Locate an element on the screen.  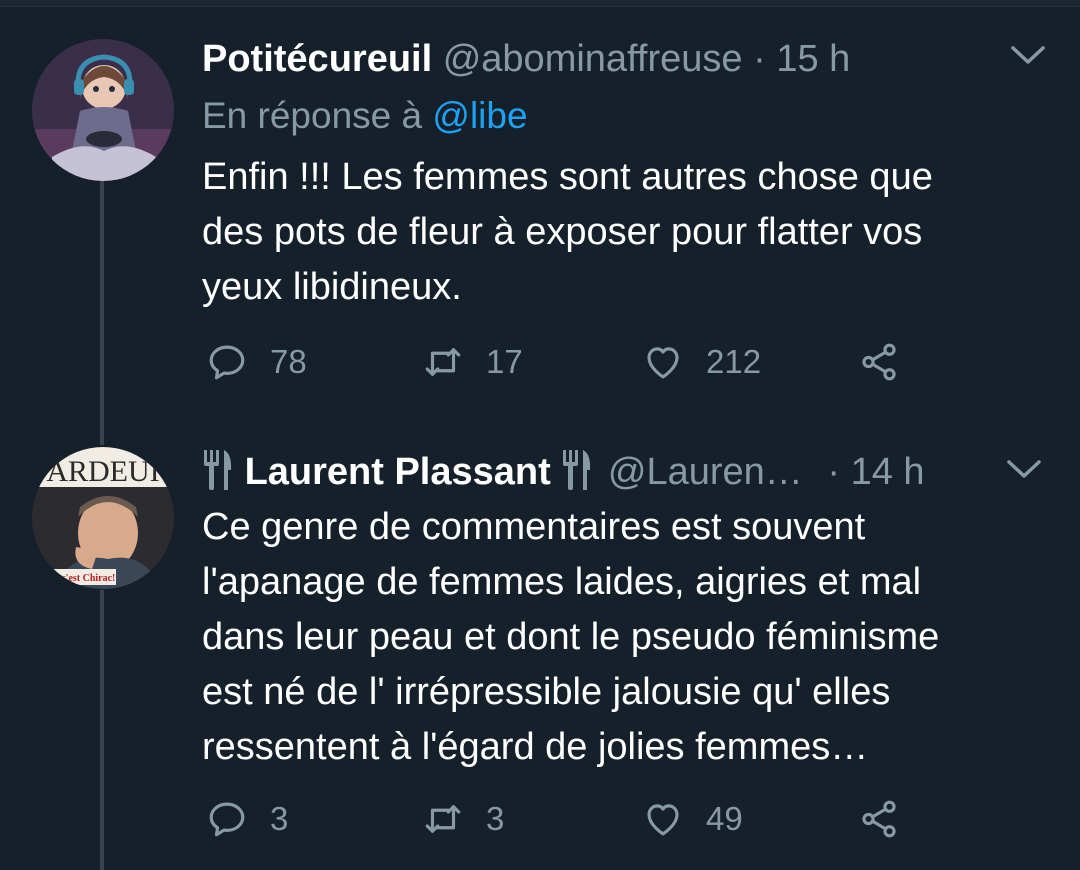
avatar-gamer-girl-icon is located at coordinates (103, 110).